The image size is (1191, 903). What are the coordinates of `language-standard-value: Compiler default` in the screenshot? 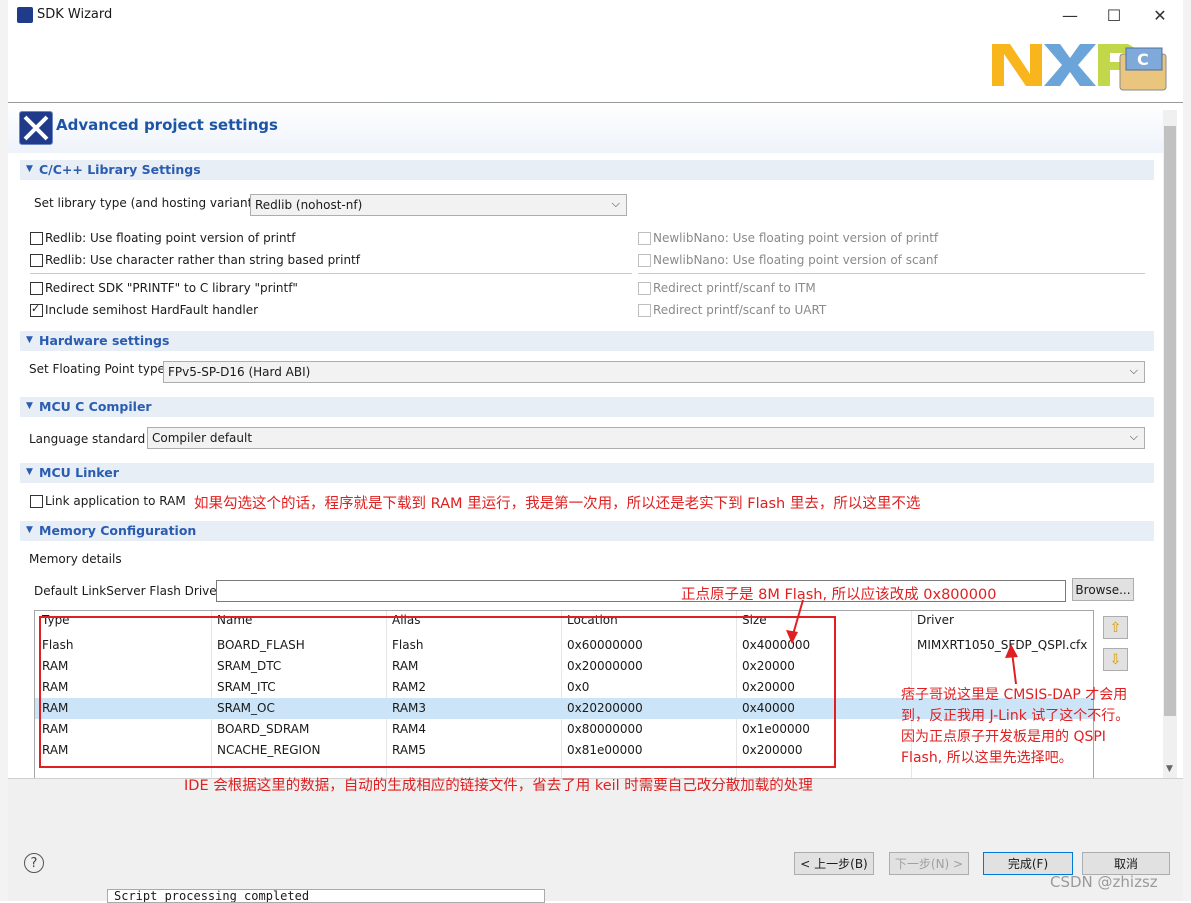 It's located at (202, 438).